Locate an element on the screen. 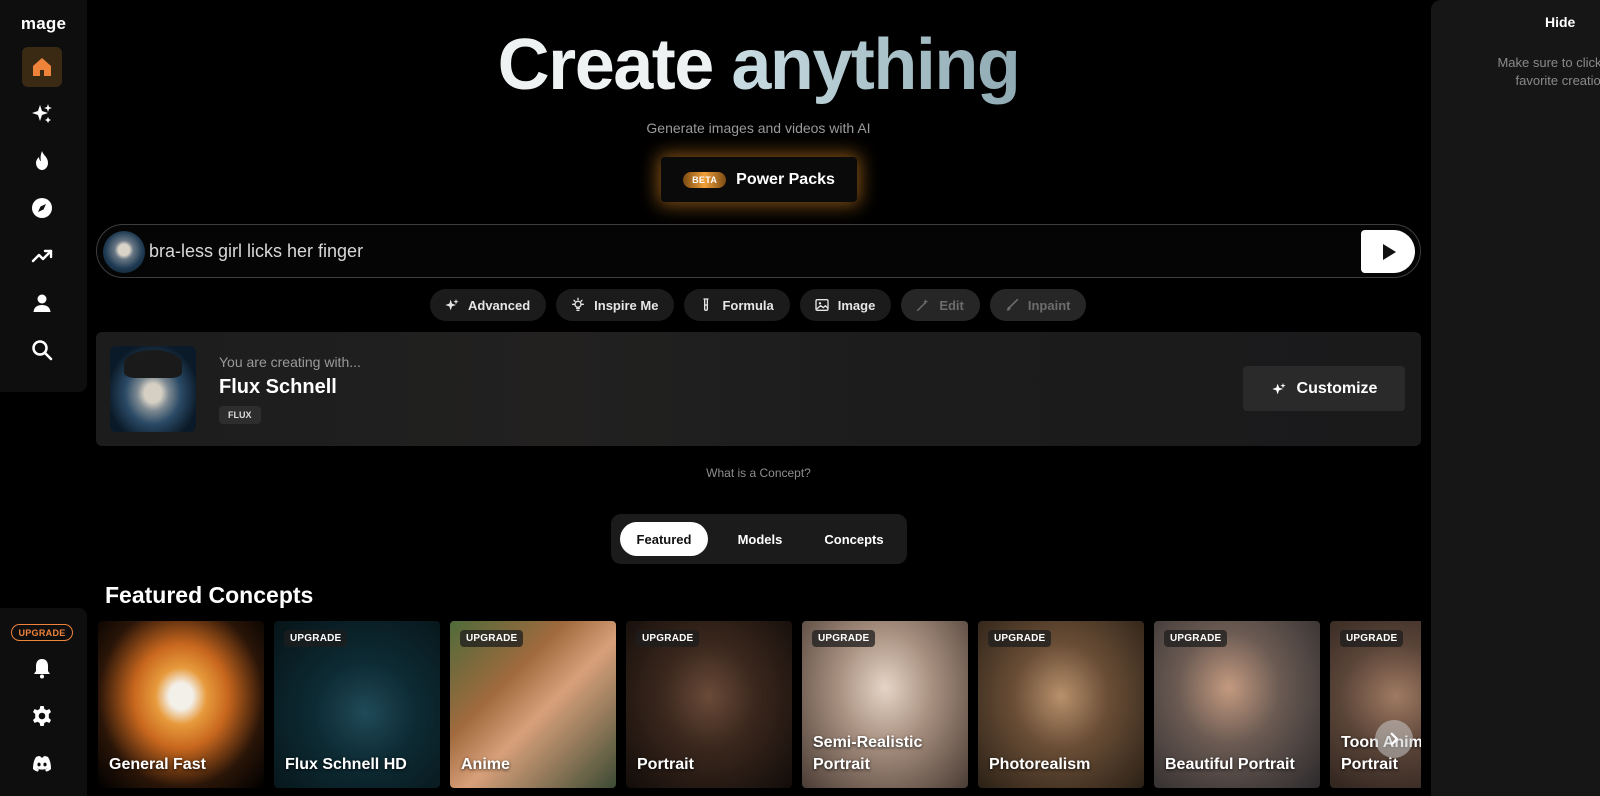 This screenshot has width=1600, height=796. sidebar-item-search is located at coordinates (42, 350).